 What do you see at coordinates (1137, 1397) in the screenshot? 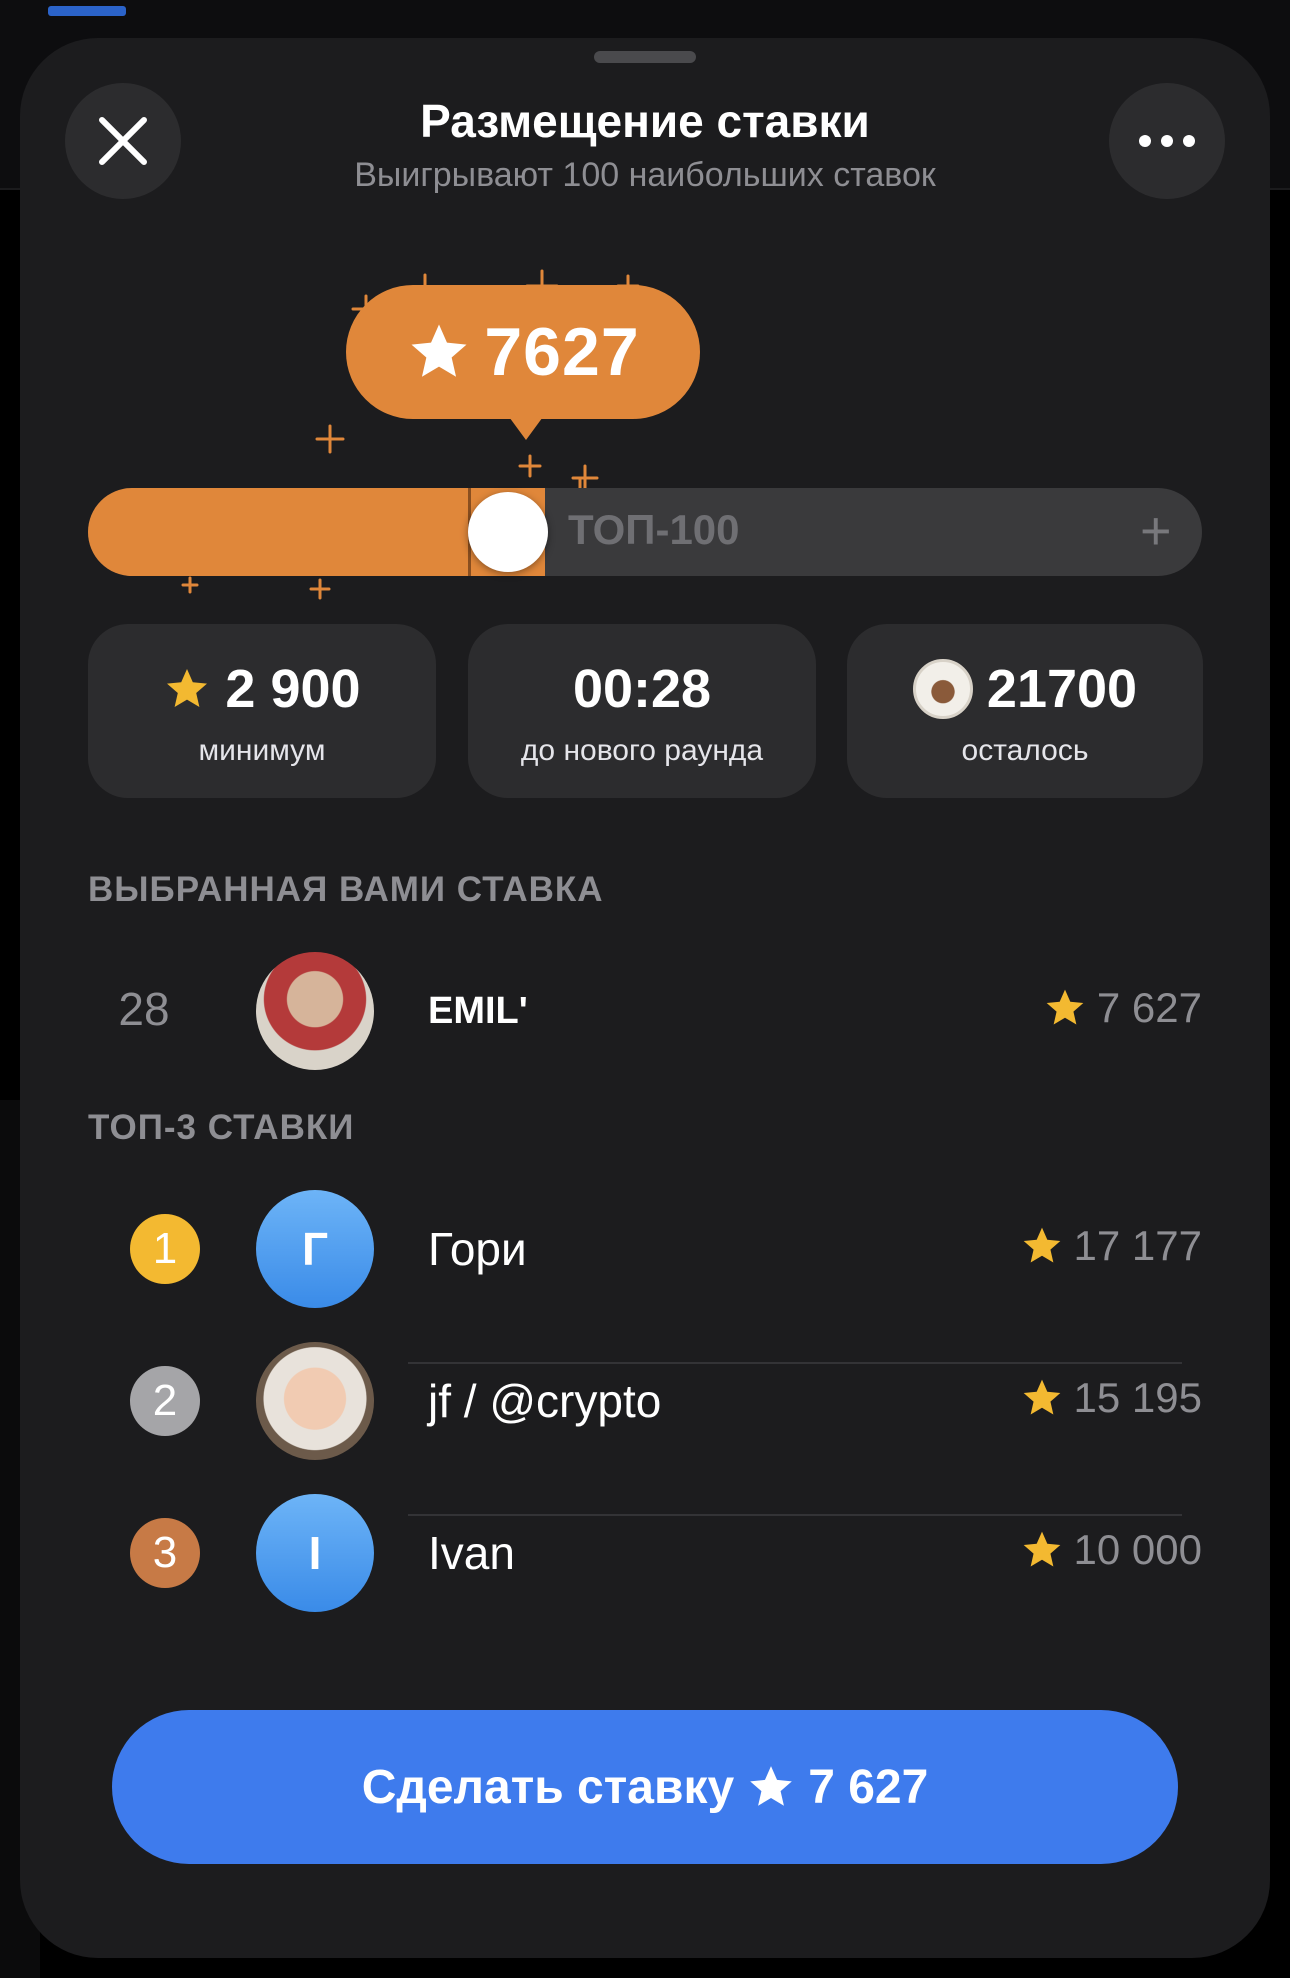
I see `top3-row-2-amount: 15 195` at bounding box center [1137, 1397].